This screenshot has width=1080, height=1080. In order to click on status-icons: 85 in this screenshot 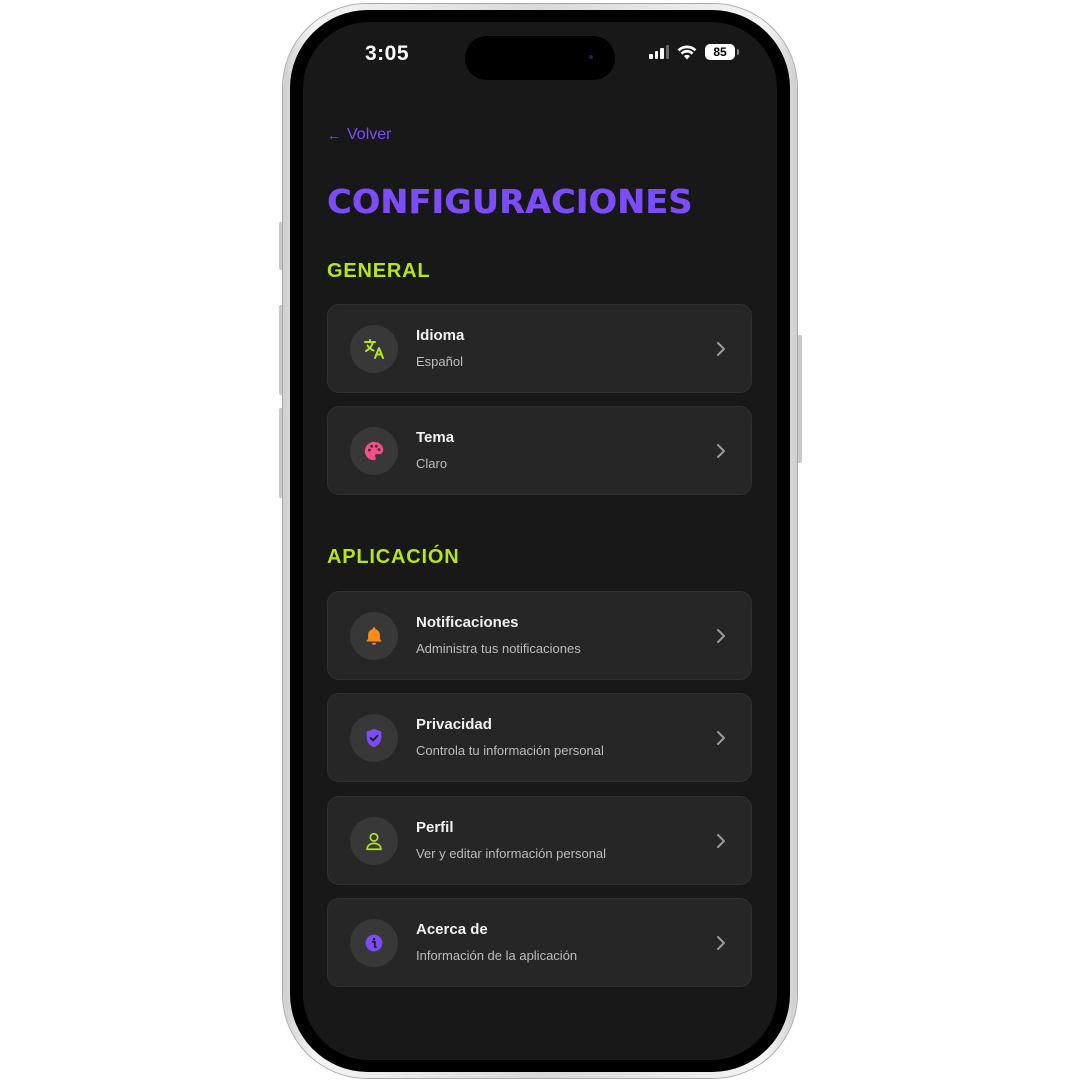, I will do `click(694, 52)`.